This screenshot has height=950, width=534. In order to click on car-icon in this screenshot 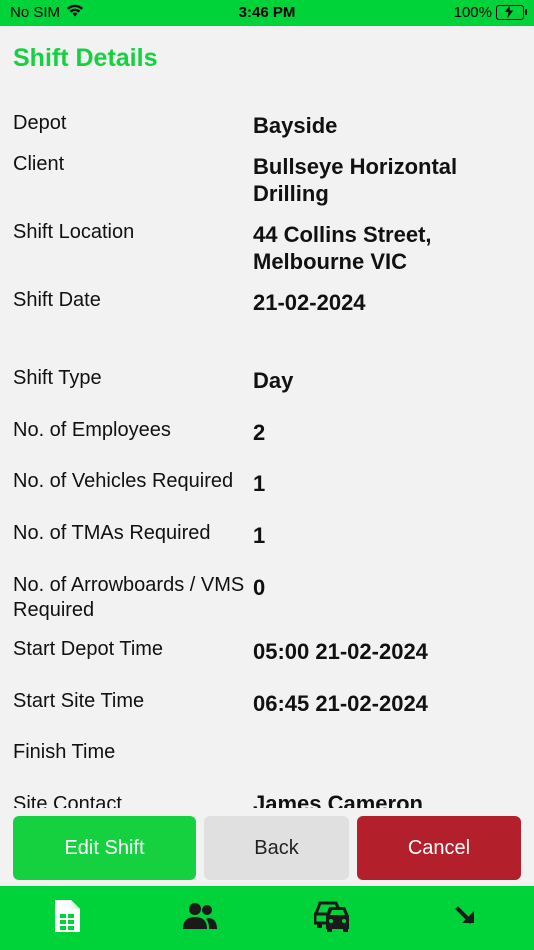, I will do `click(332, 918)`.